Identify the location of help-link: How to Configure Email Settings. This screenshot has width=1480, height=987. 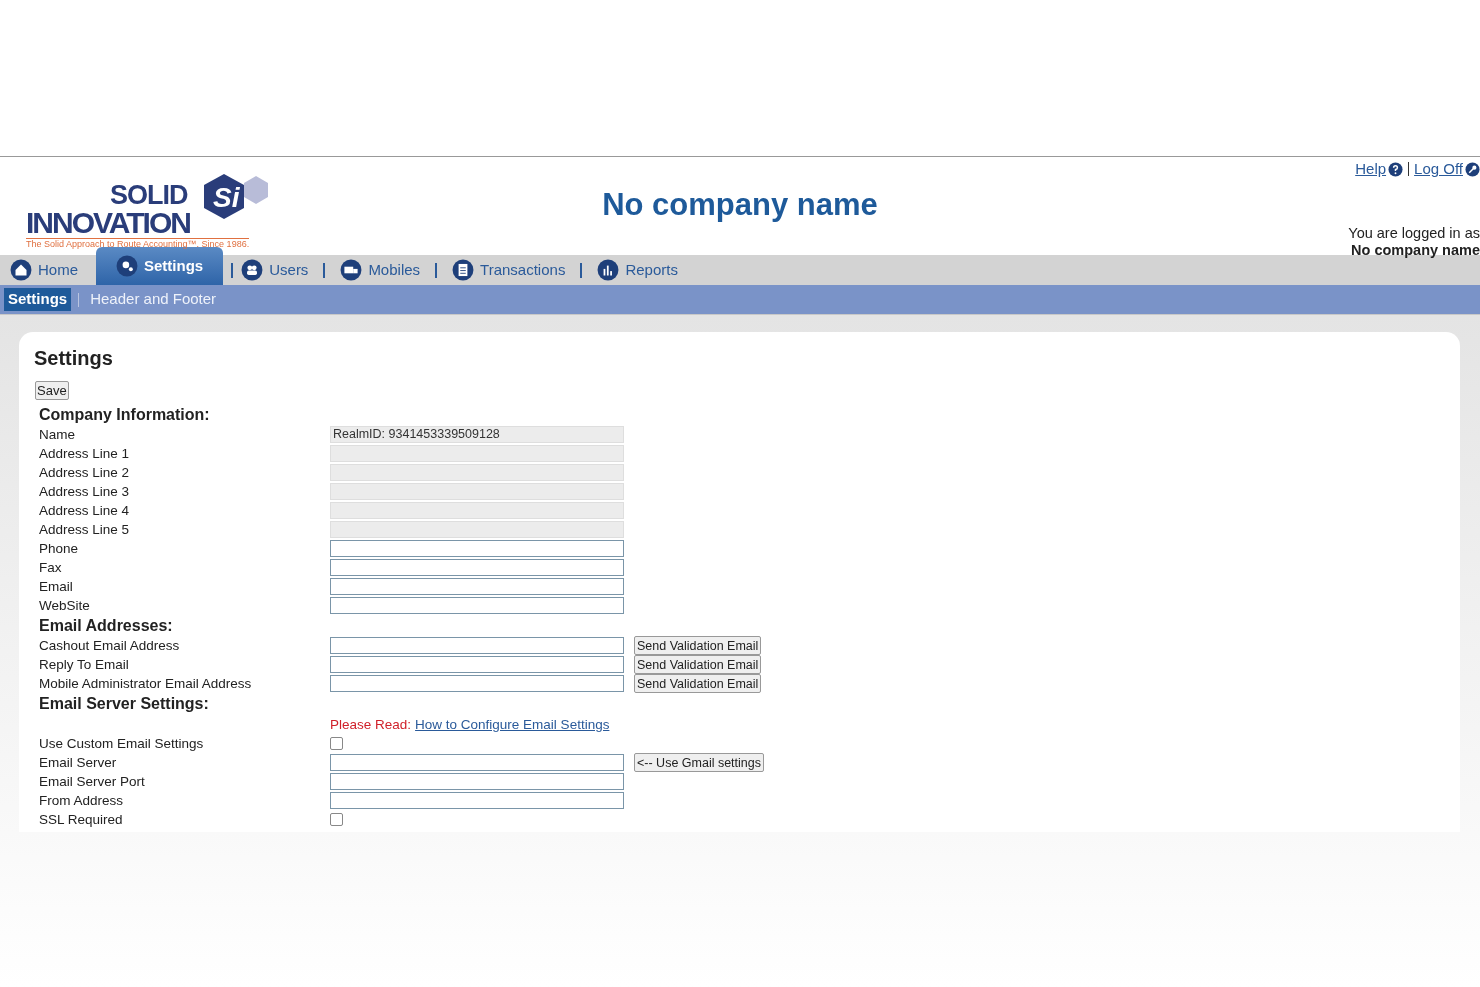
(512, 724).